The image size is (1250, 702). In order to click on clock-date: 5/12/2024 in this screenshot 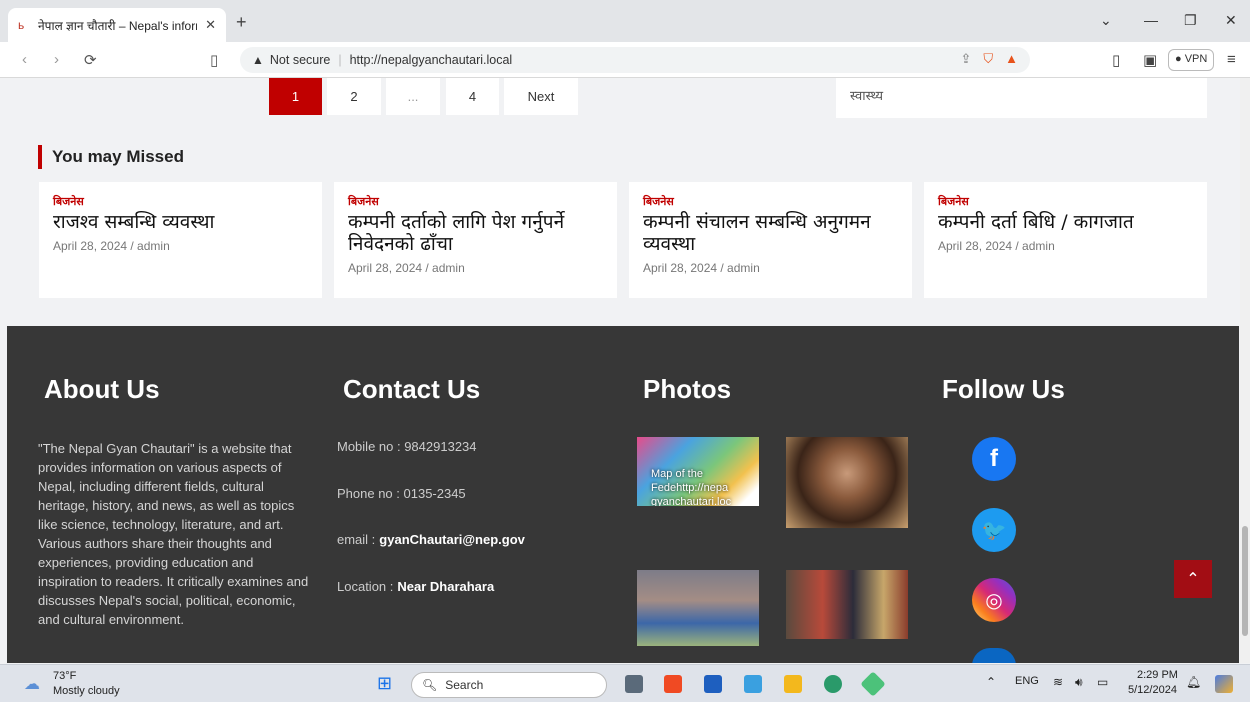, I will do `click(1152, 690)`.